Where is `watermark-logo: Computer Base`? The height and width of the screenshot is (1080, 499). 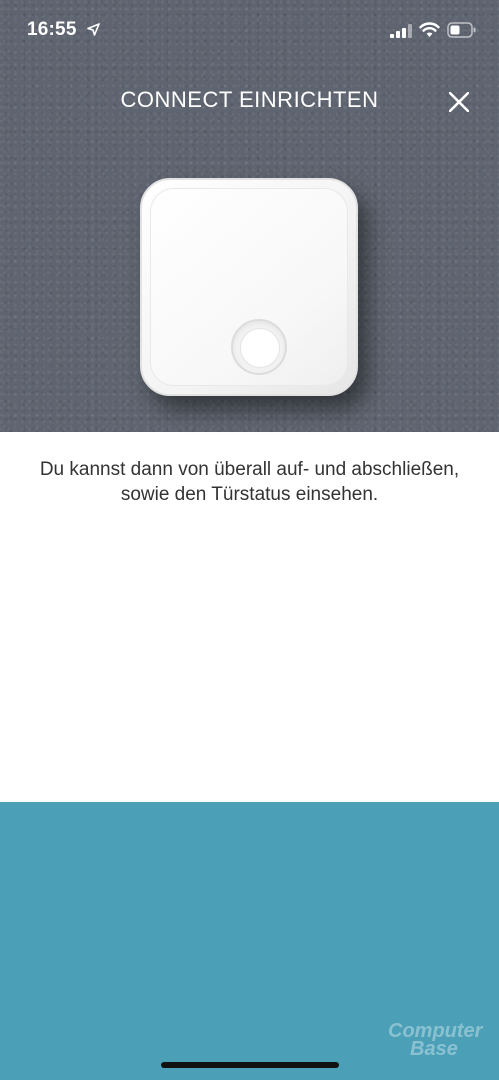 watermark-logo: Computer Base is located at coordinates (438, 1044).